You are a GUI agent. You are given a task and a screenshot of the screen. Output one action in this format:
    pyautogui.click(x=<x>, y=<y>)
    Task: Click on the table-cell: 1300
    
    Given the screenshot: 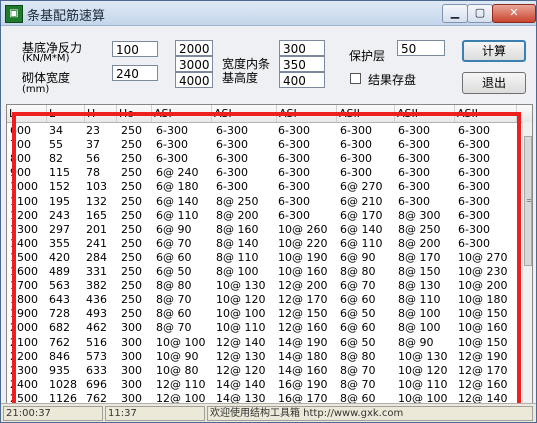 What is the action you would take?
    pyautogui.click(x=24, y=229)
    